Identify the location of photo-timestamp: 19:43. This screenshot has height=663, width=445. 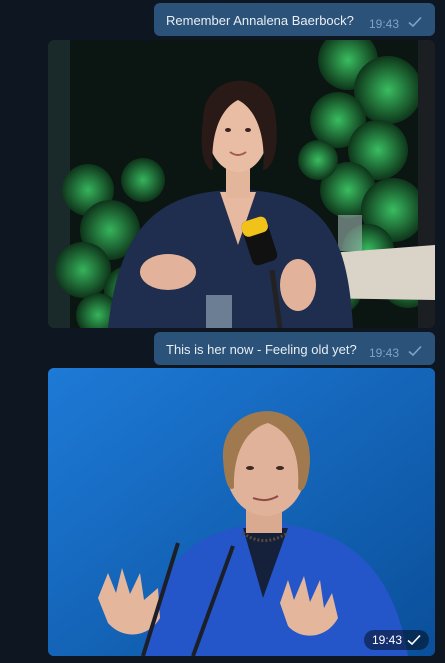
(396, 640).